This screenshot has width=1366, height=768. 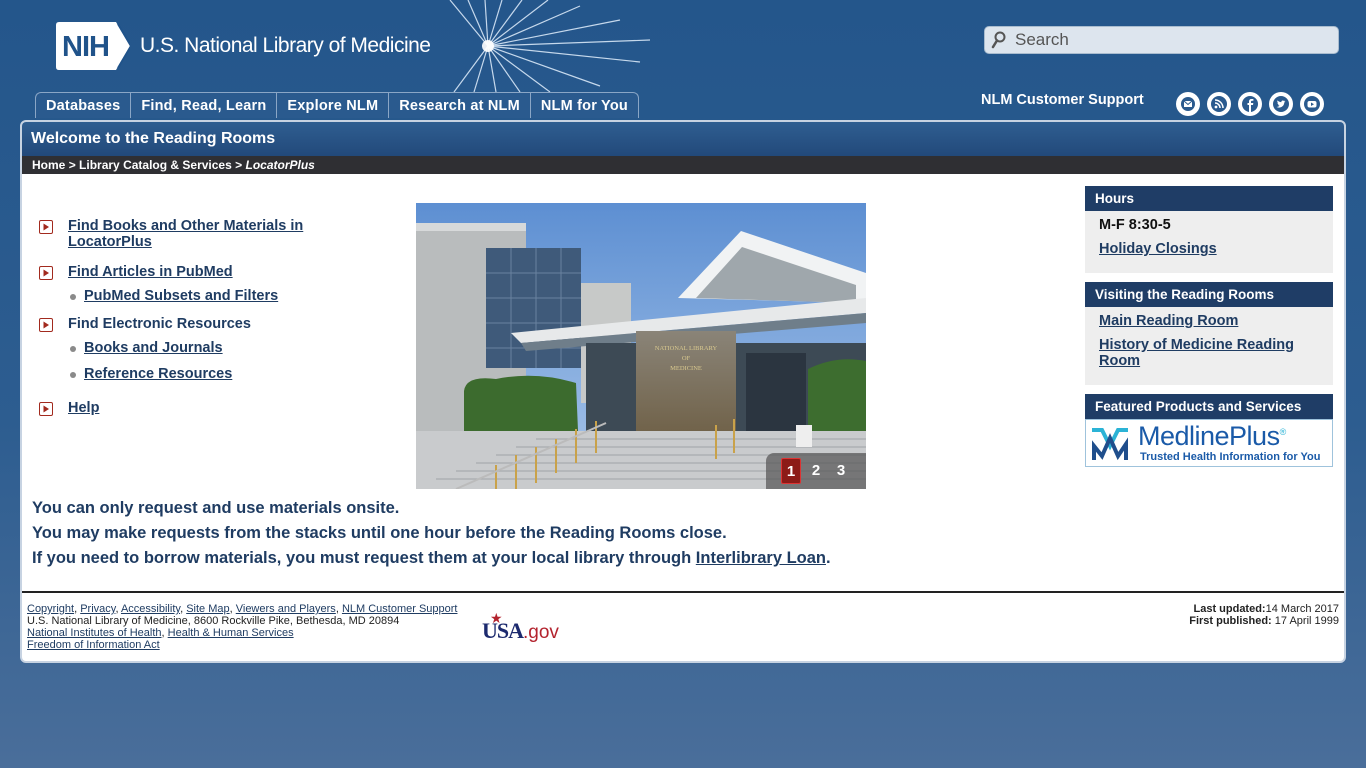 I want to click on breadcrumb-current: LocatorPlus, so click(x=280, y=165).